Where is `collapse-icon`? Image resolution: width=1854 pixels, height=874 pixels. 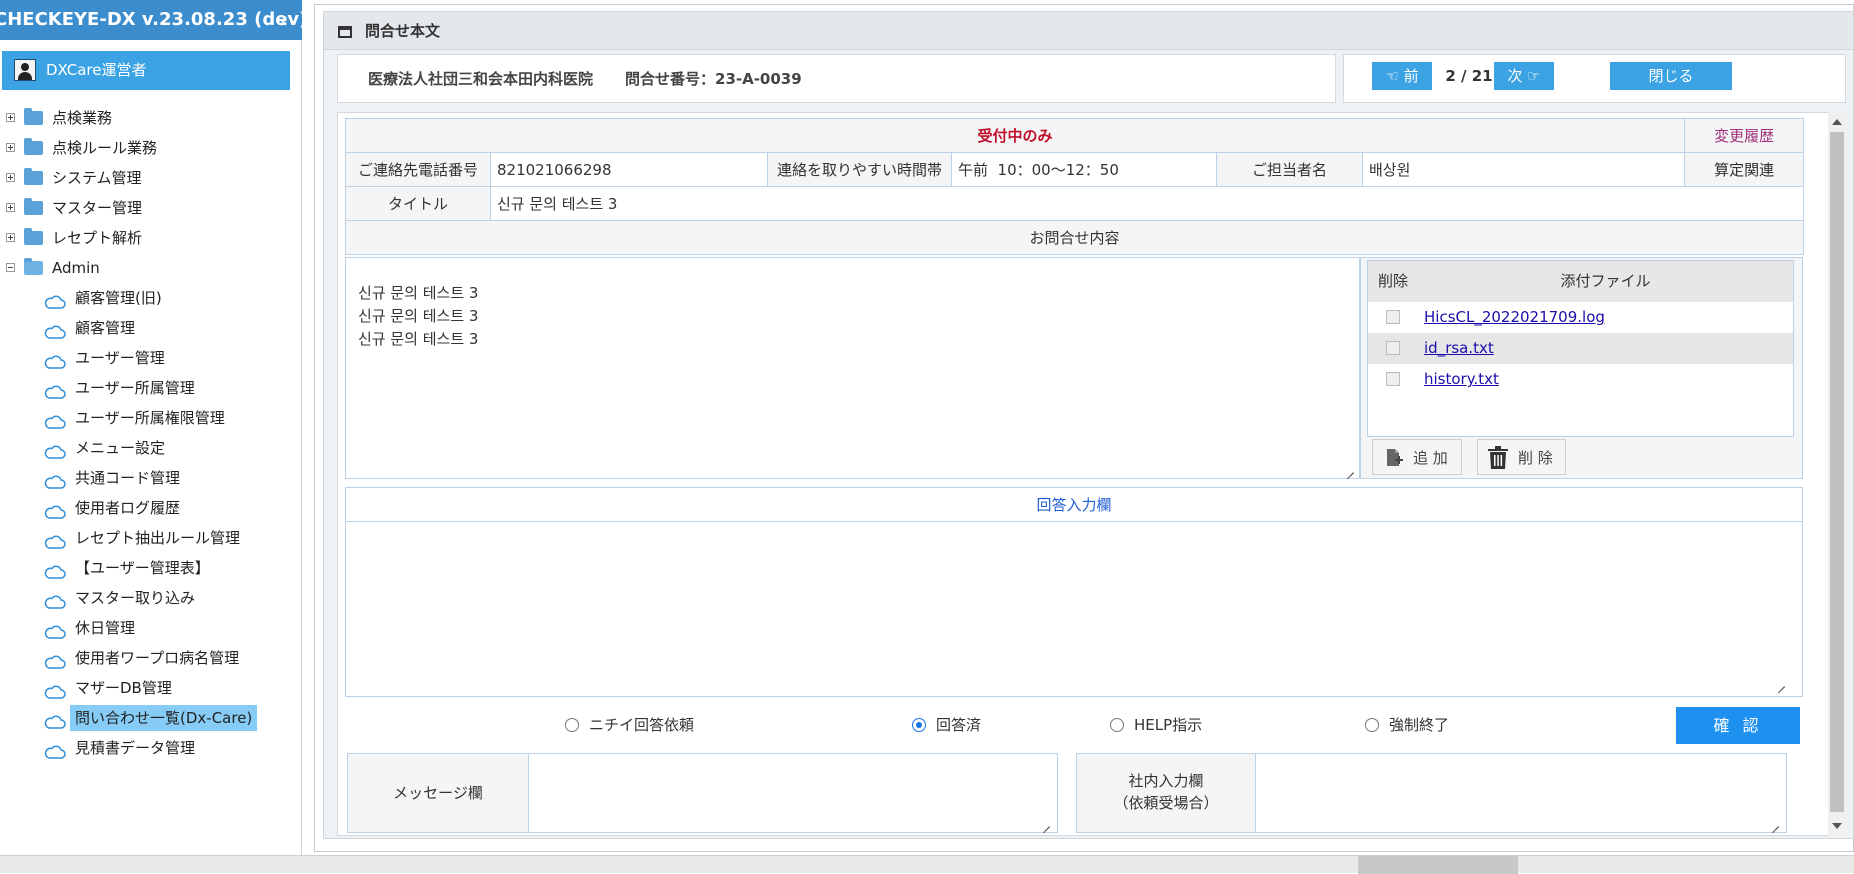
collapse-icon is located at coordinates (10, 267).